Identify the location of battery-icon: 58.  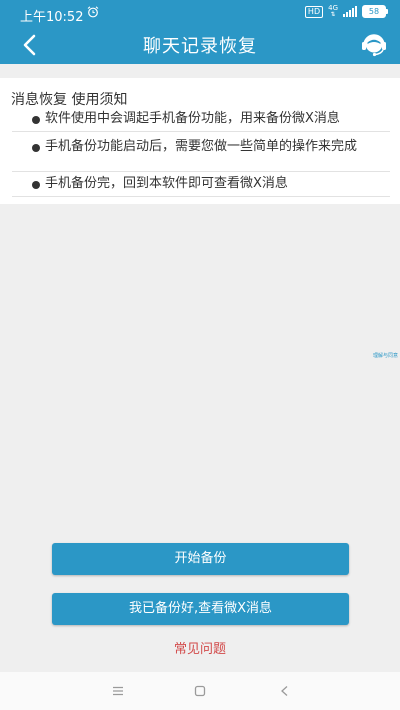
(375, 11).